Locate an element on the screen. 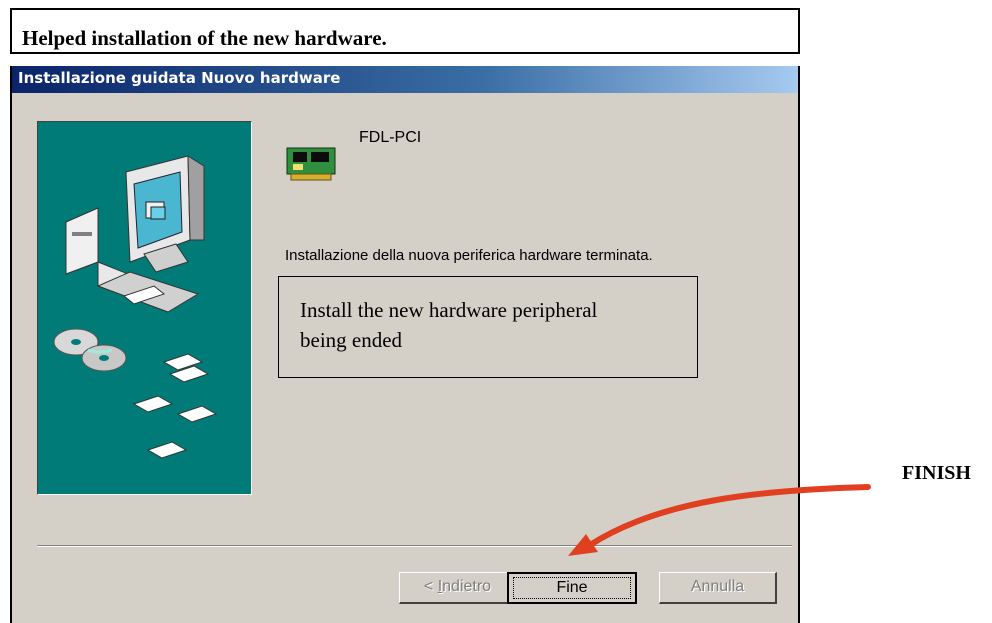 Image resolution: width=992 pixels, height=623 pixels. separator-line is located at coordinates (414, 546).